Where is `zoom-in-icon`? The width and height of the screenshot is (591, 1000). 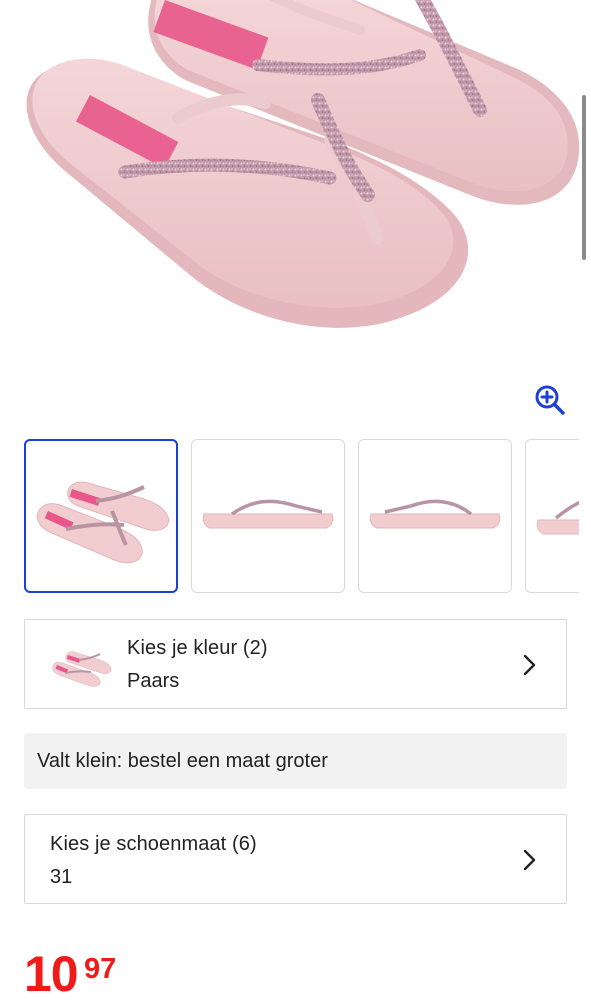 zoom-in-icon is located at coordinates (550, 400).